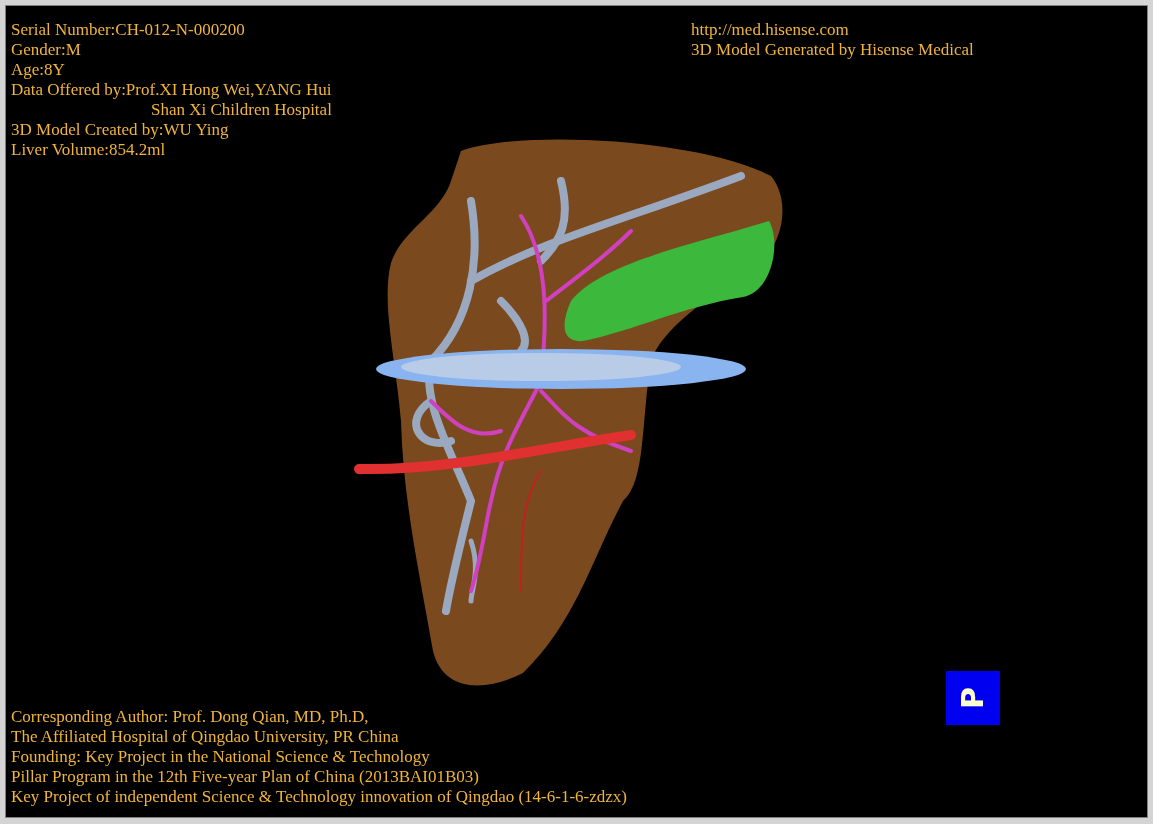 This screenshot has width=1153, height=824. I want to click on info-text: Founding: Key Project in the National Science & Technology, so click(221, 757).